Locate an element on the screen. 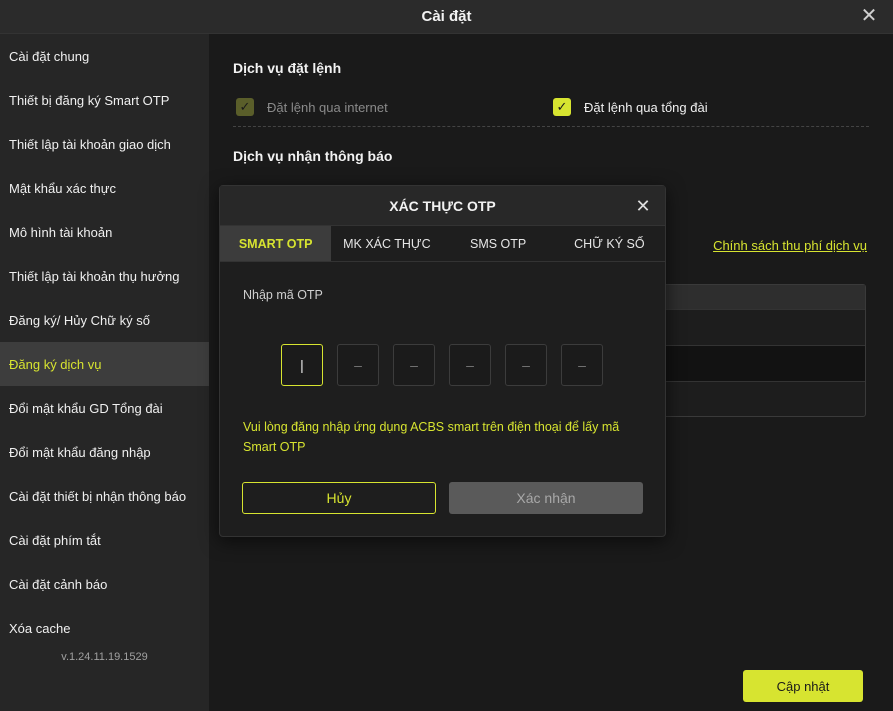  option-internet-order: ✓ Đặt lệnh qua internet is located at coordinates (312, 107).